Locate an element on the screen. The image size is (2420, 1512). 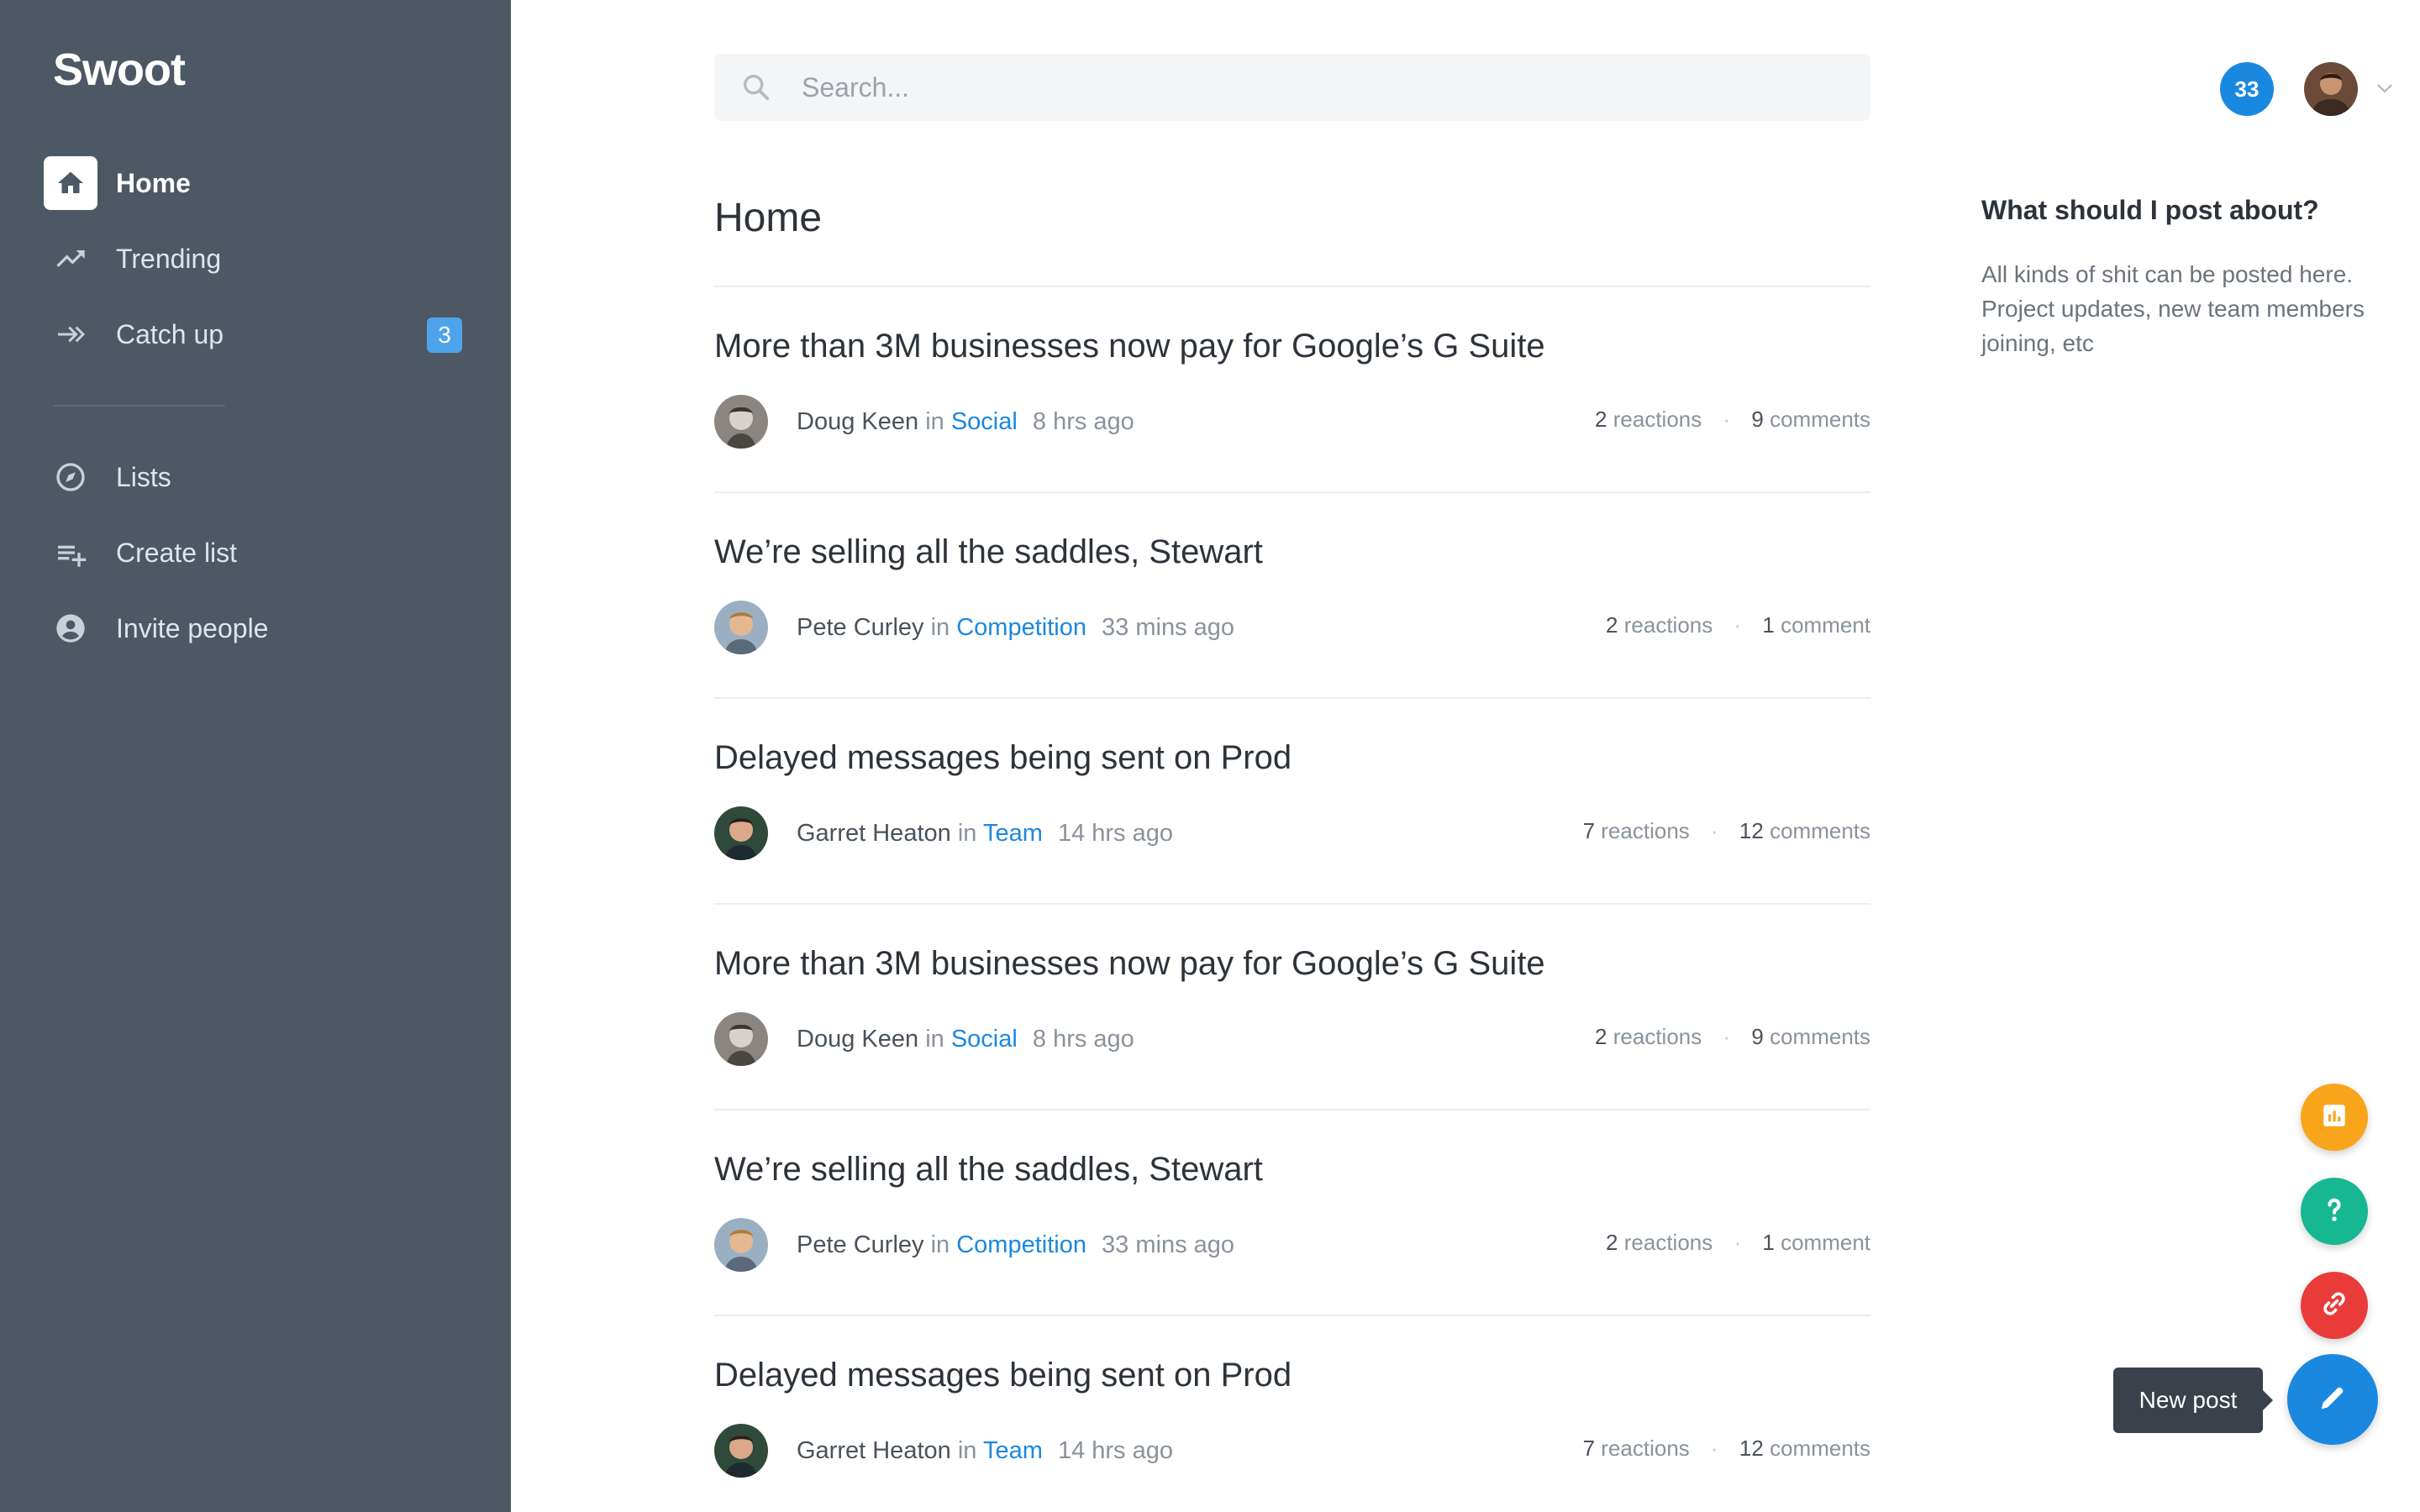
sidebar-item-label: Lists is located at coordinates (143, 476).